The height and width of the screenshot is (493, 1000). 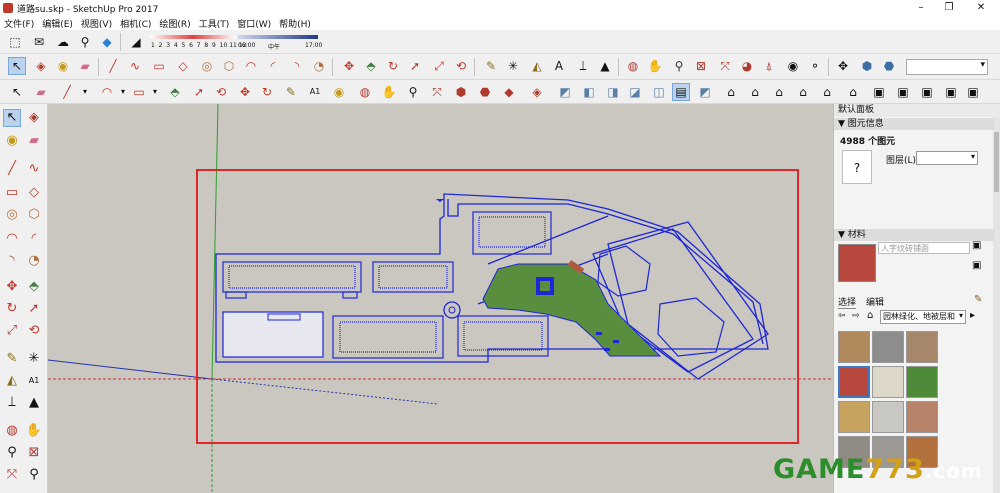 What do you see at coordinates (413, 92) in the screenshot?
I see `zoom-tool-icon: ⚲` at bounding box center [413, 92].